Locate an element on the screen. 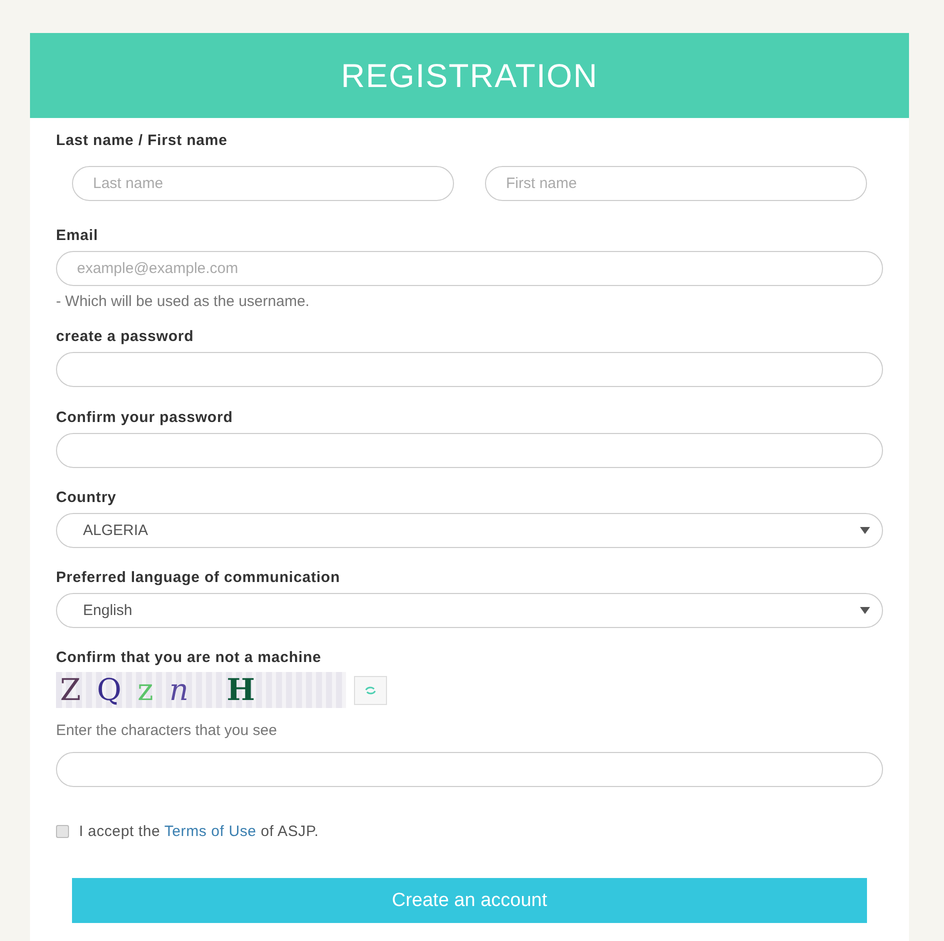 The width and height of the screenshot is (944, 941). field-label: Country is located at coordinates (87, 497).